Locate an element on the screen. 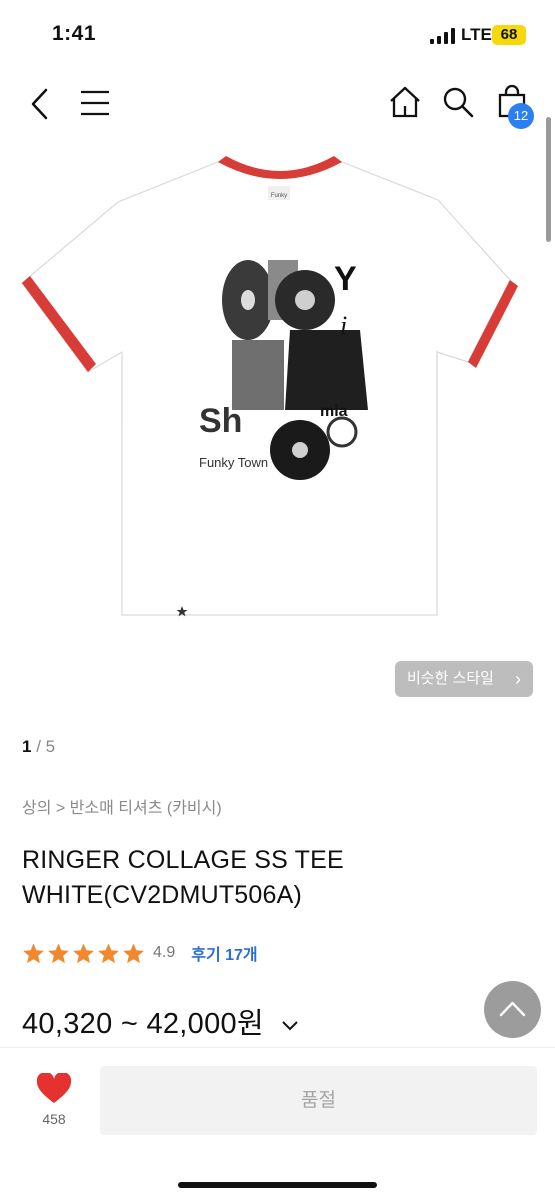 This screenshot has width=555, height=1201. similar-style-label: 비슷한 스타일 is located at coordinates (450, 678).